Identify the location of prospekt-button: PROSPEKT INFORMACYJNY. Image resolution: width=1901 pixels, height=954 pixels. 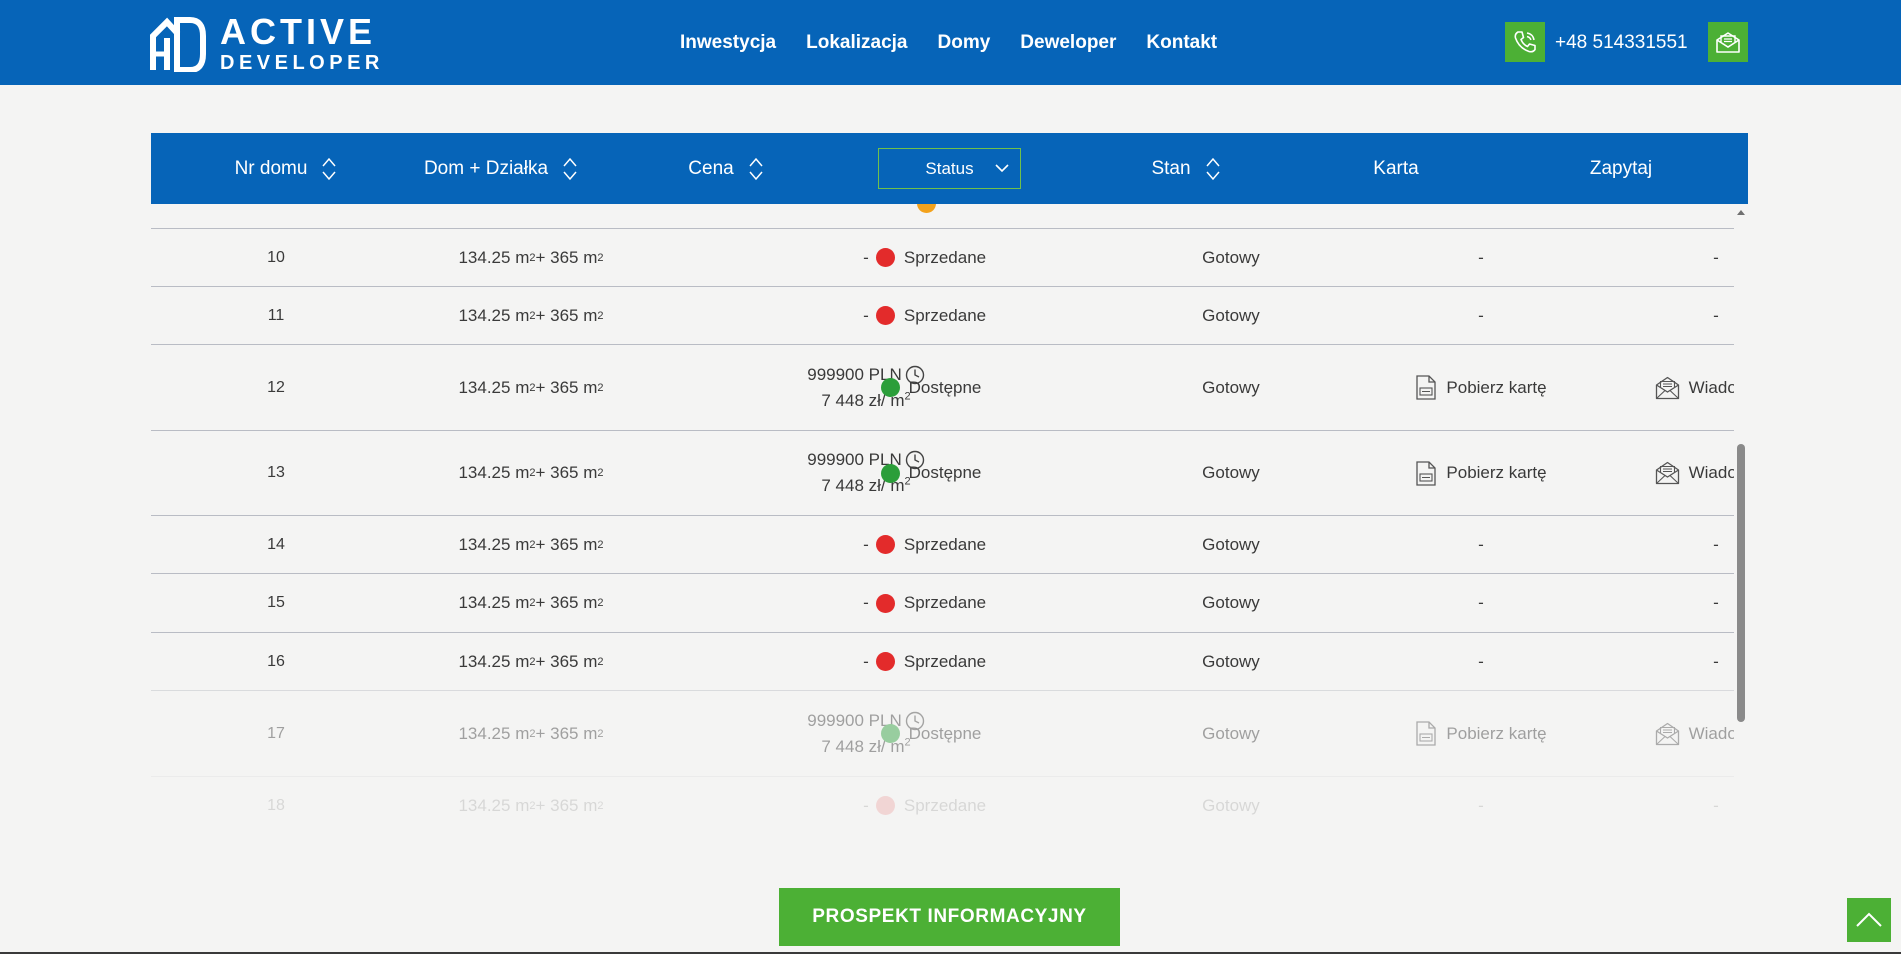
(949, 917).